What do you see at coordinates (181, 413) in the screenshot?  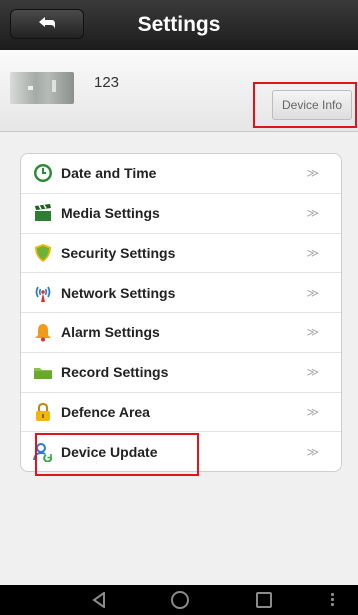 I see `menu-item-defence-area: Defence Area ≫` at bounding box center [181, 413].